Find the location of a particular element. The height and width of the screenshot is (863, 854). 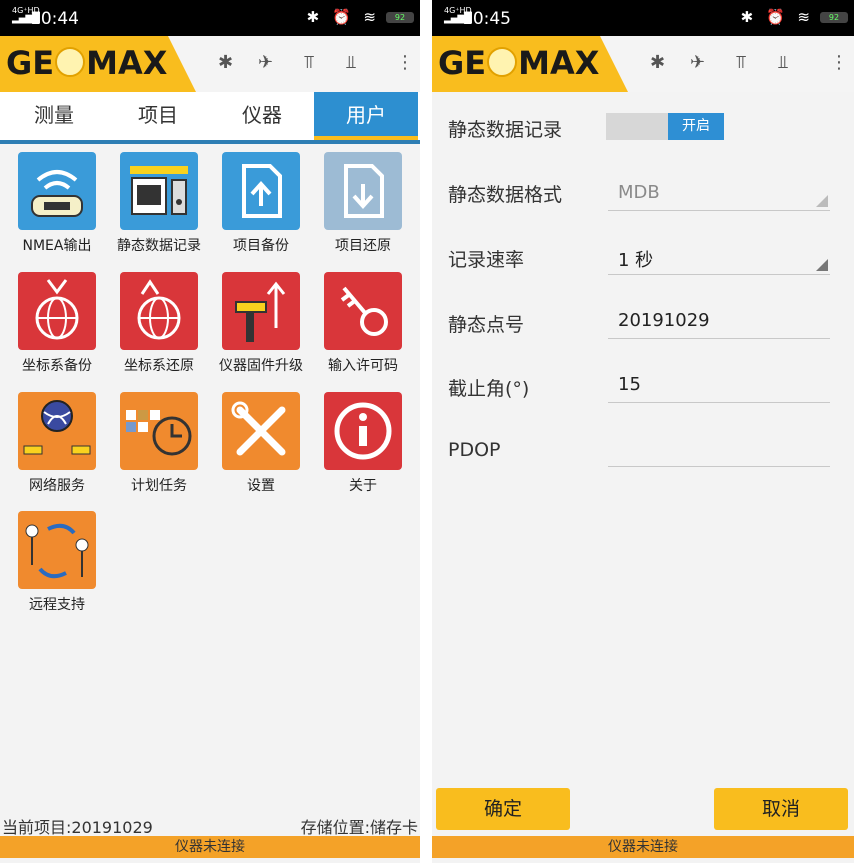

rate-label: 记录速率 is located at coordinates (486, 260).